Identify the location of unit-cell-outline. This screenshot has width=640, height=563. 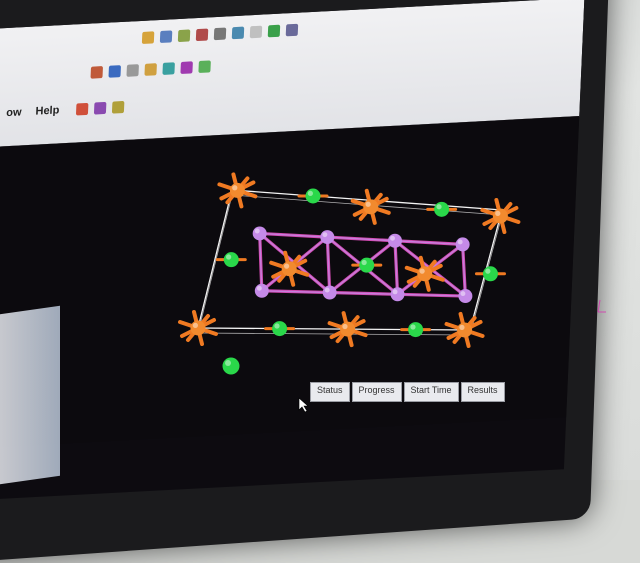
(350, 262).